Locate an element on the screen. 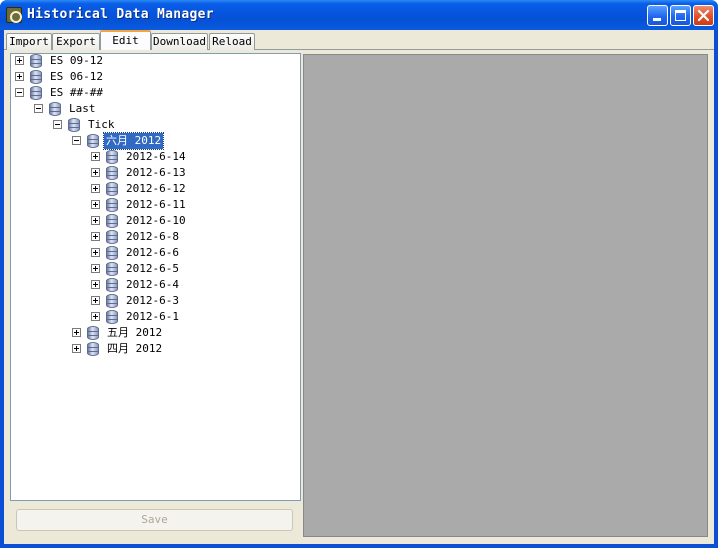 This screenshot has width=718, height=548. tree-node-label: 六月 2012 is located at coordinates (133, 141).